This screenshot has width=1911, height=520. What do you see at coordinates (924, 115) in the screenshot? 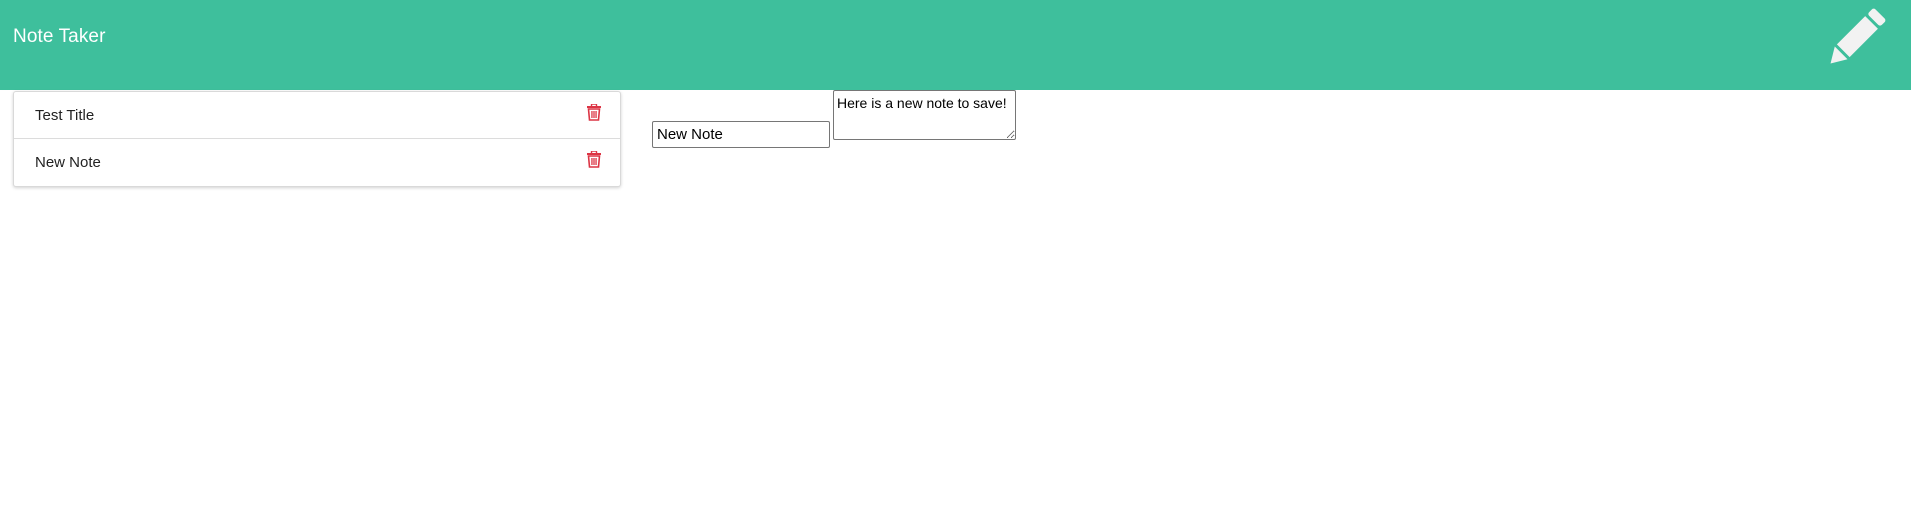
I see `note-text-area: Here is a new note to save!` at bounding box center [924, 115].